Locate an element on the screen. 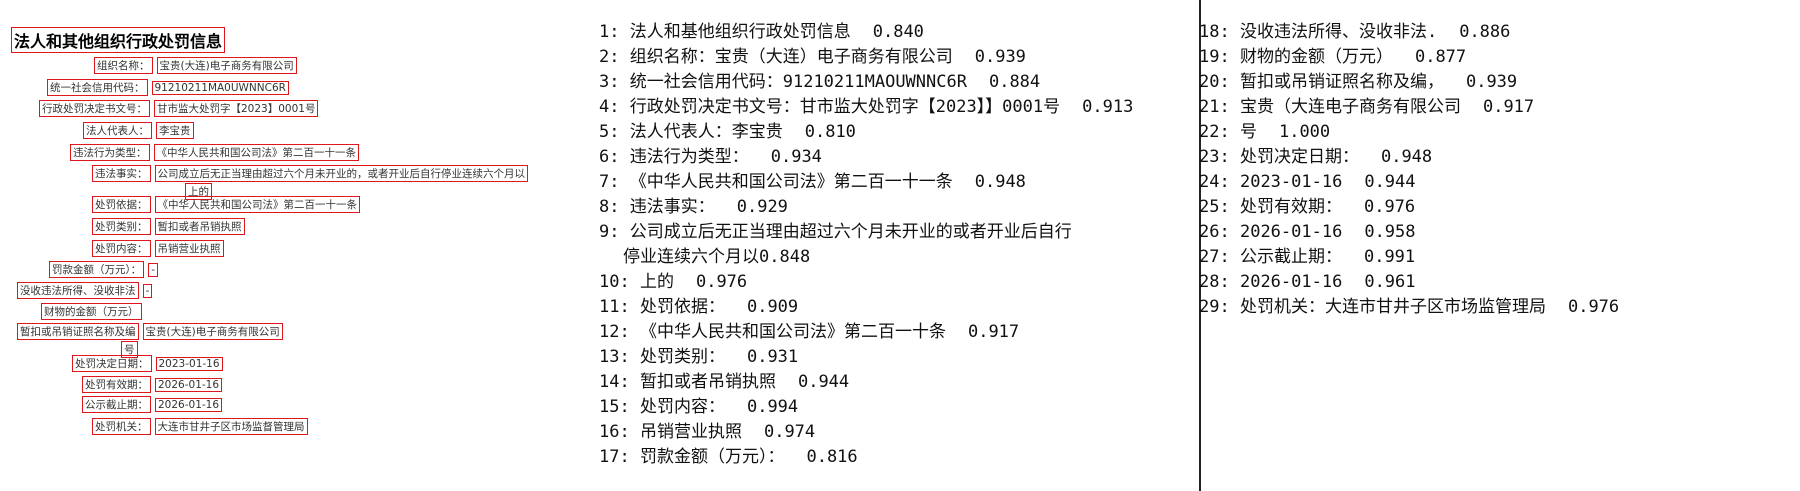 This screenshot has height=491, width=1800. ocr-line-number: 16 is located at coordinates (609, 432).